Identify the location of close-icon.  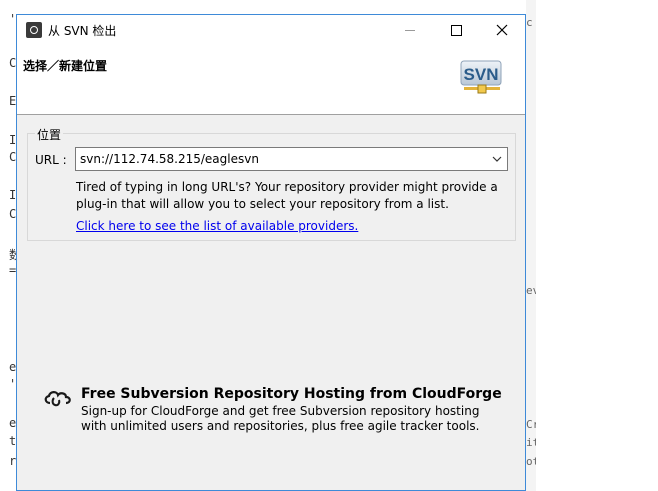
(502, 30).